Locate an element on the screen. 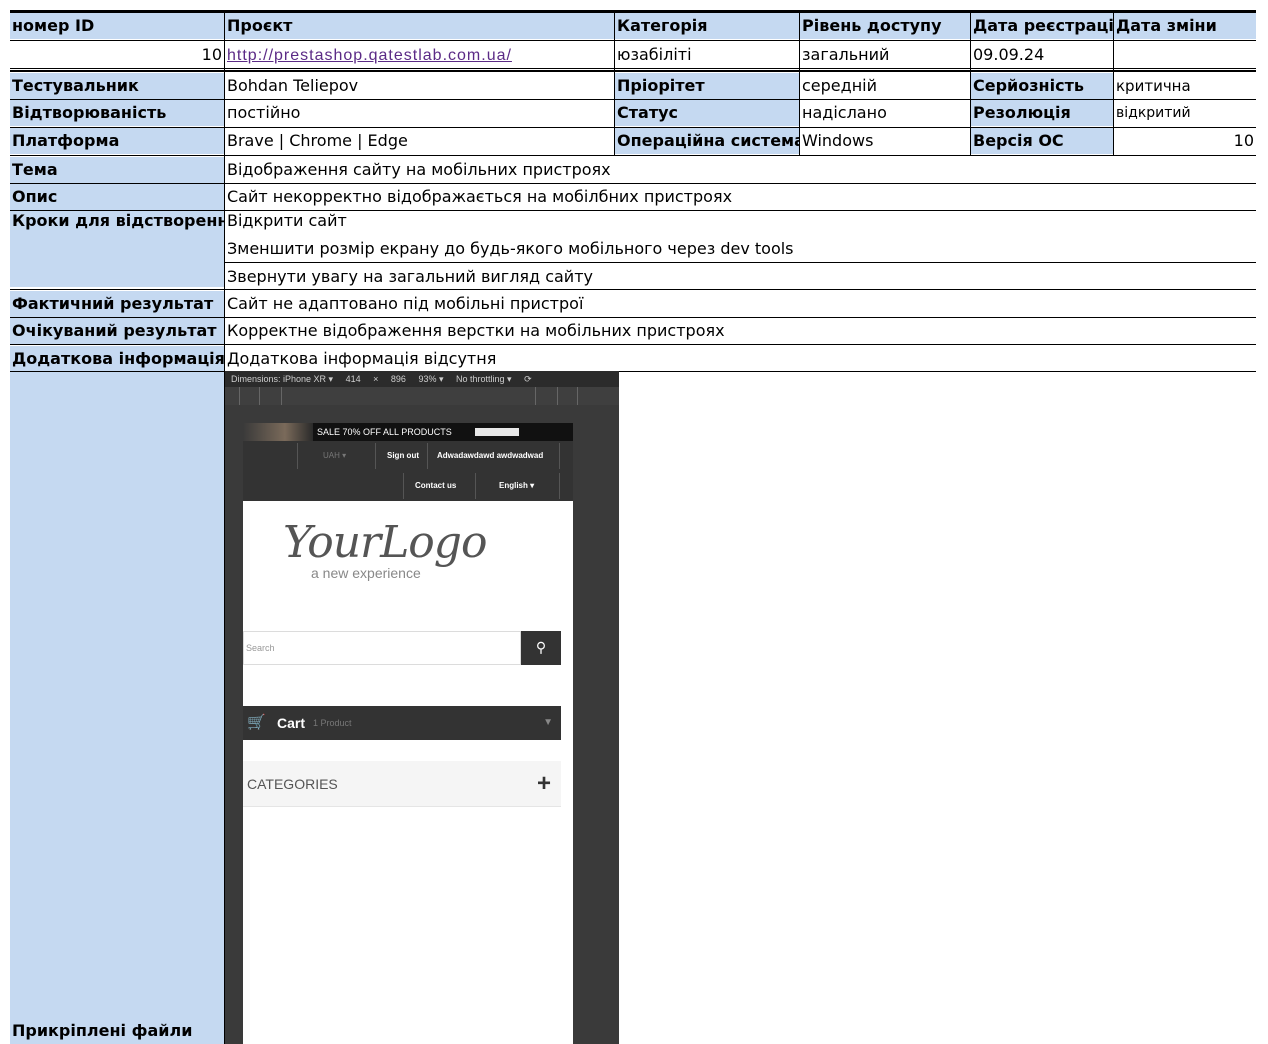  zoom-level: 93% ▾ is located at coordinates (431, 379).